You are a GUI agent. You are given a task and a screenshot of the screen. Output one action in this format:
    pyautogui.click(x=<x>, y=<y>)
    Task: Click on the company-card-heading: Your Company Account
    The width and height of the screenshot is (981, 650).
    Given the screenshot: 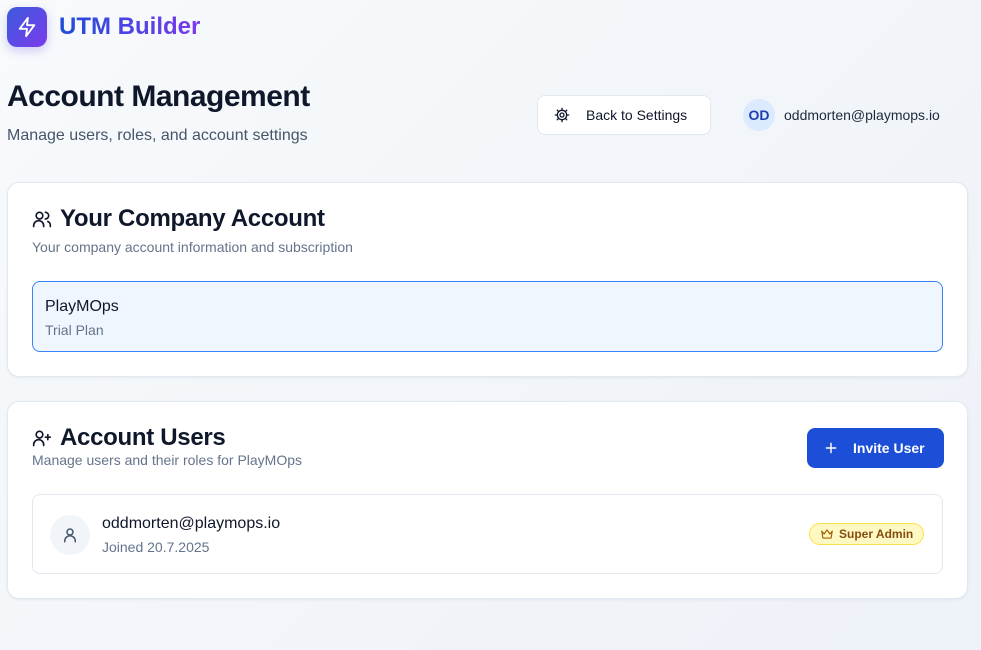 What is the action you would take?
    pyautogui.click(x=178, y=219)
    